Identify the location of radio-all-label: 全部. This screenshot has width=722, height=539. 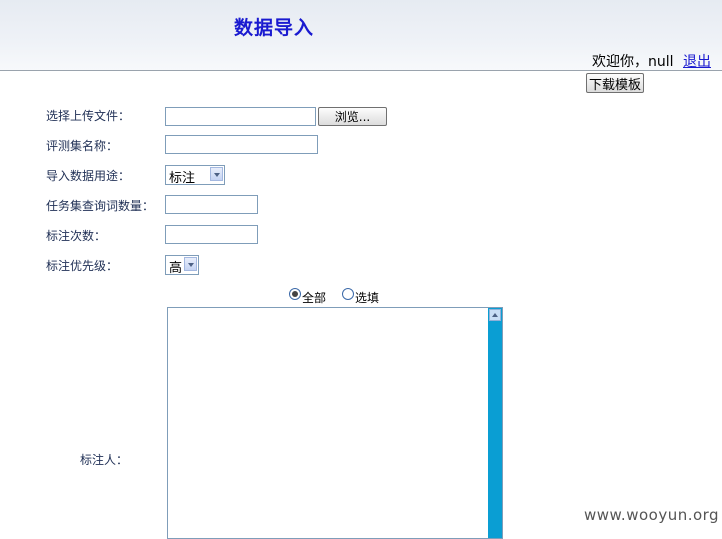
(314, 298).